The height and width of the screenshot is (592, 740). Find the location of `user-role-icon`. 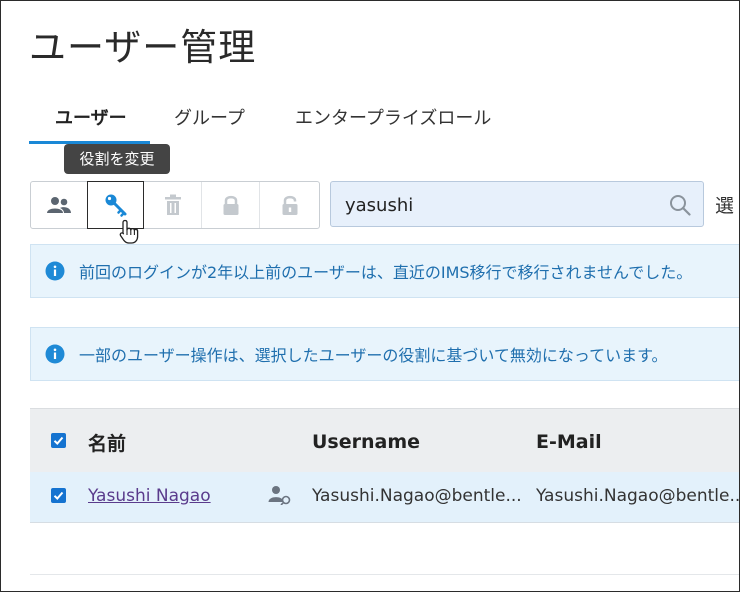

user-role-icon is located at coordinates (279, 495).